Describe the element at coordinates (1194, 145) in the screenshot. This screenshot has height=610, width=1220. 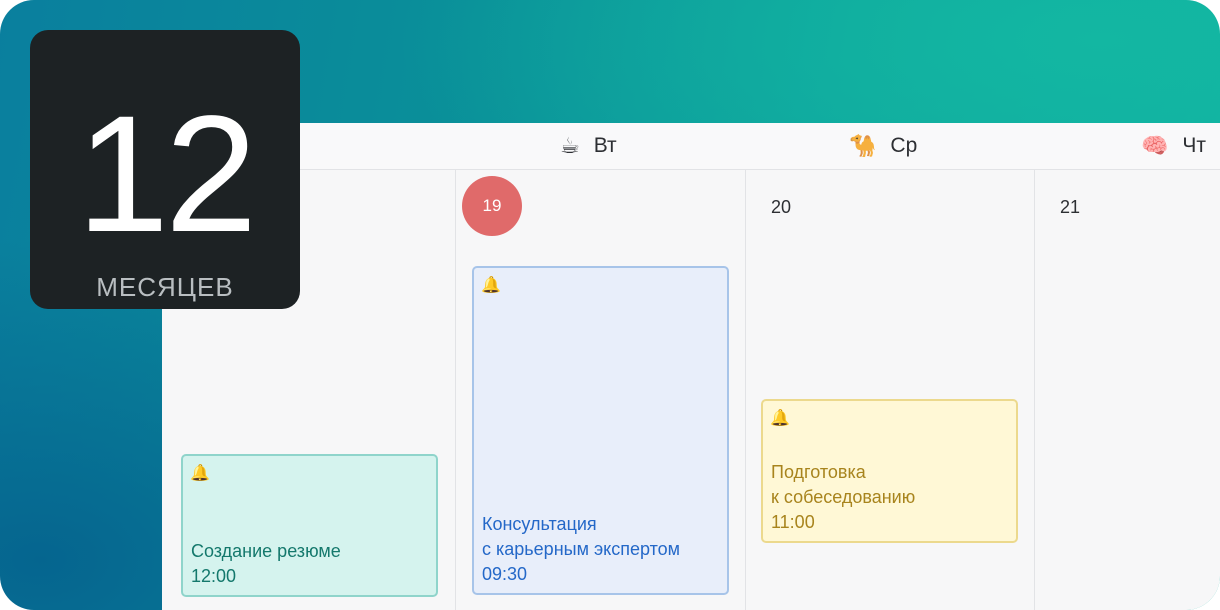
I see `day-name: Чт` at that location.